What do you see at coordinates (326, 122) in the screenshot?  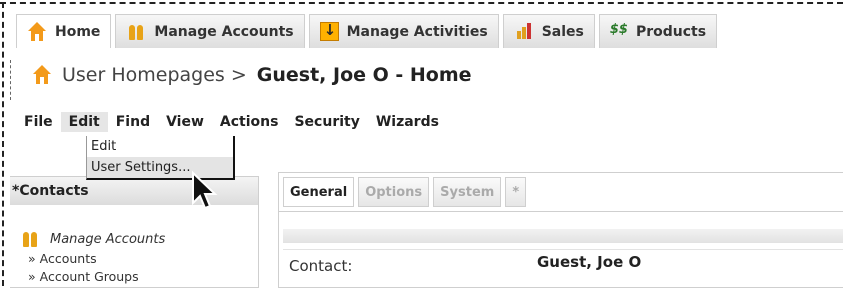 I see `menu-security: Security` at bounding box center [326, 122].